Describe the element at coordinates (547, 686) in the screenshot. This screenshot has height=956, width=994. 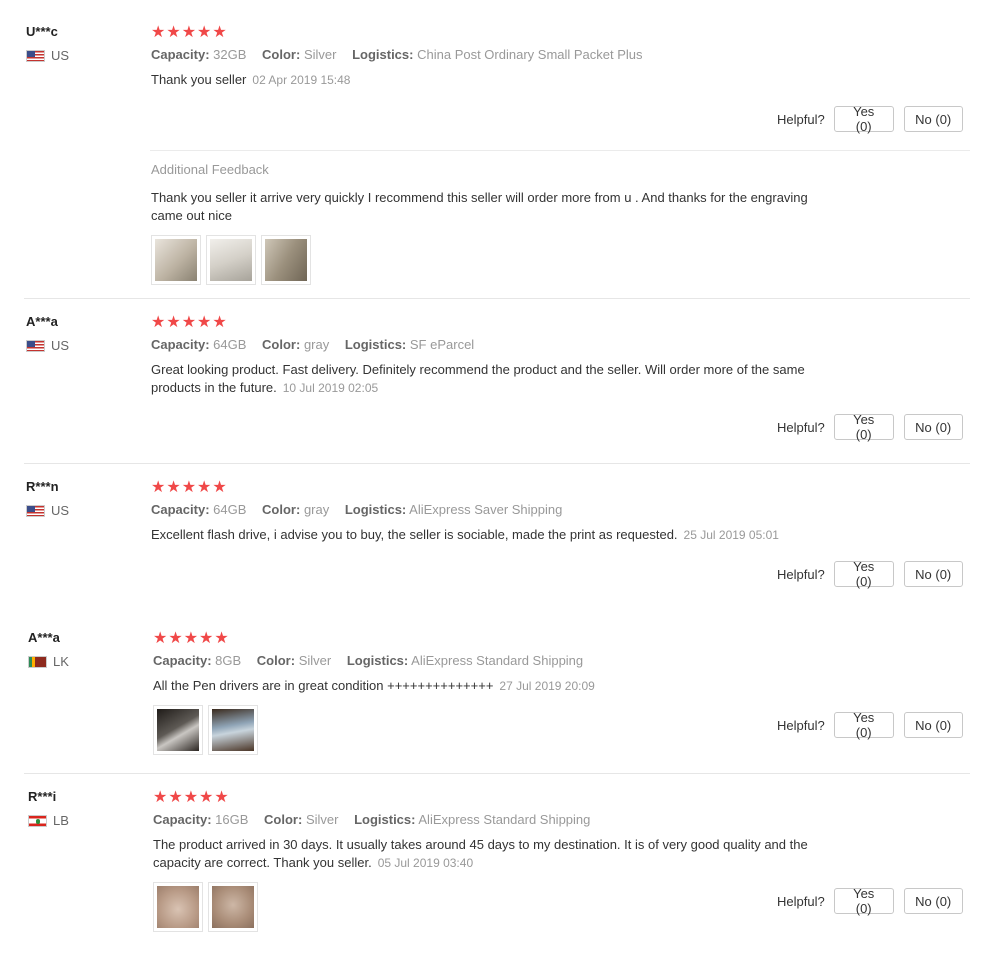
I see `review-date: 27 Jul 2019 20:09` at that location.